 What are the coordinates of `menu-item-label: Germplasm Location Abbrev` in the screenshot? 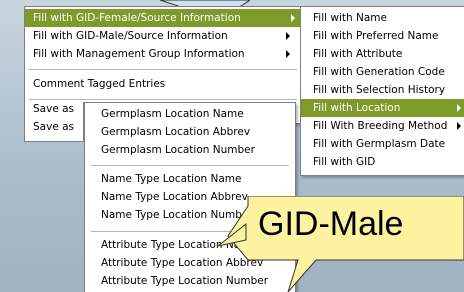 It's located at (176, 132).